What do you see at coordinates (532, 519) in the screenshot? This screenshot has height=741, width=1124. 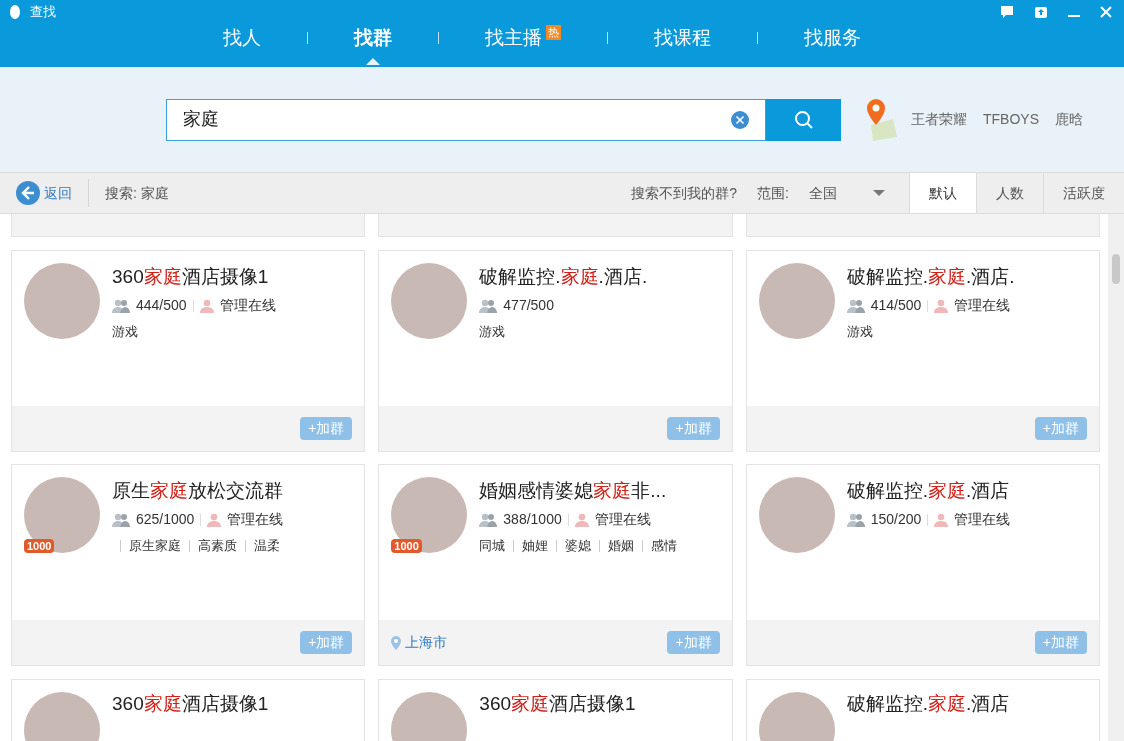 I see `member-count: 388/1000` at bounding box center [532, 519].